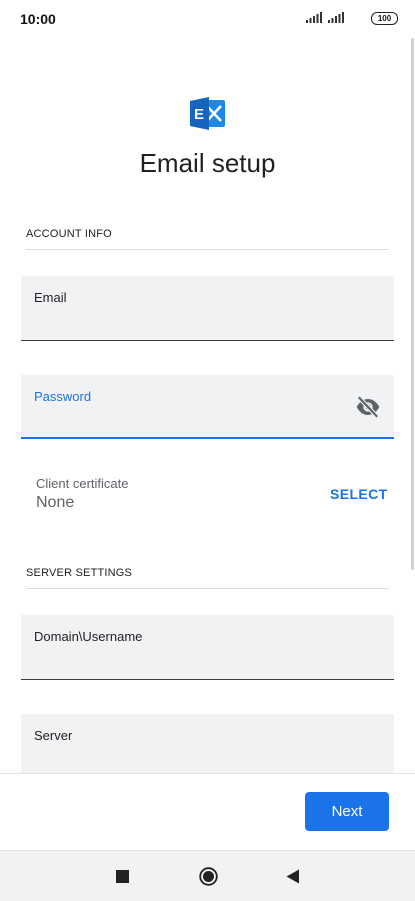 The image size is (415, 901). What do you see at coordinates (368, 407) in the screenshot?
I see `eye-off-icon` at bounding box center [368, 407].